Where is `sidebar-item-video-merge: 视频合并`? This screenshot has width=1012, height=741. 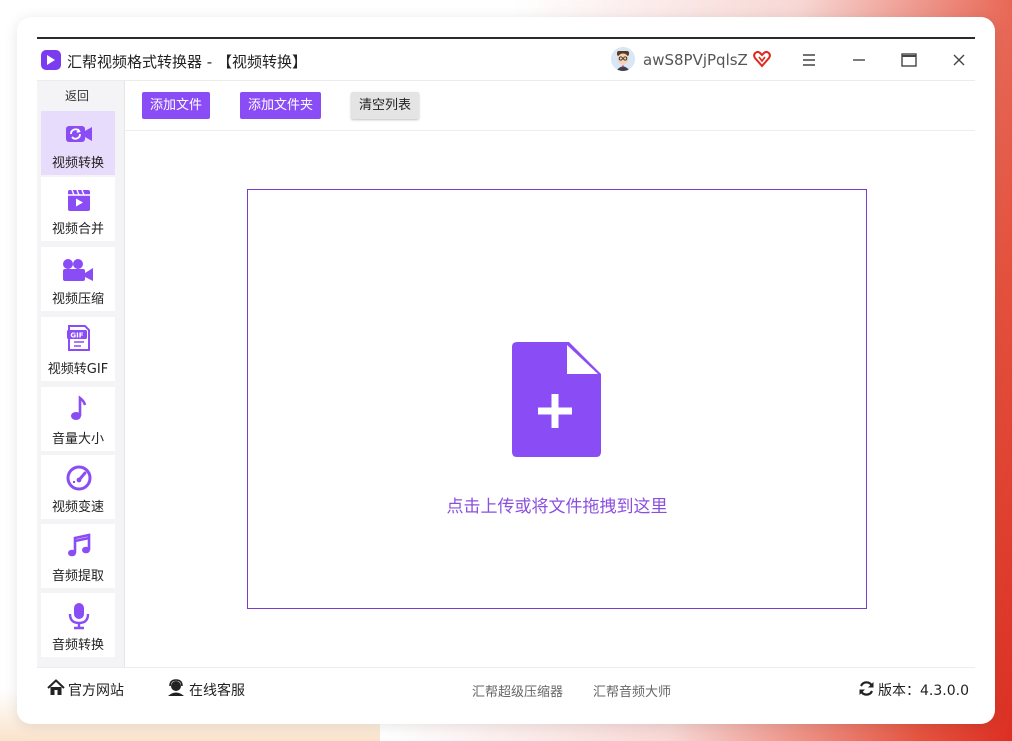
sidebar-item-video-merge: 视频合并 is located at coordinates (78, 209).